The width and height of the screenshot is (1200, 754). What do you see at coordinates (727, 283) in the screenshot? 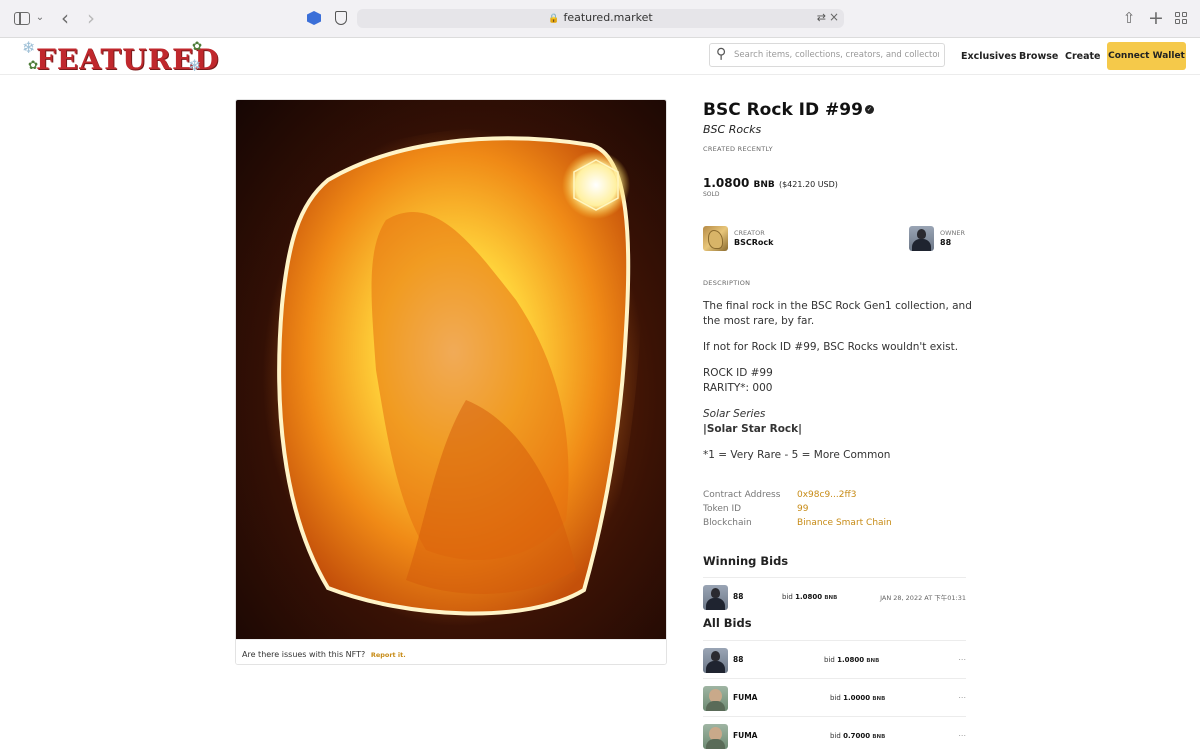
I see `description-label: DESCRIPTION` at bounding box center [727, 283].